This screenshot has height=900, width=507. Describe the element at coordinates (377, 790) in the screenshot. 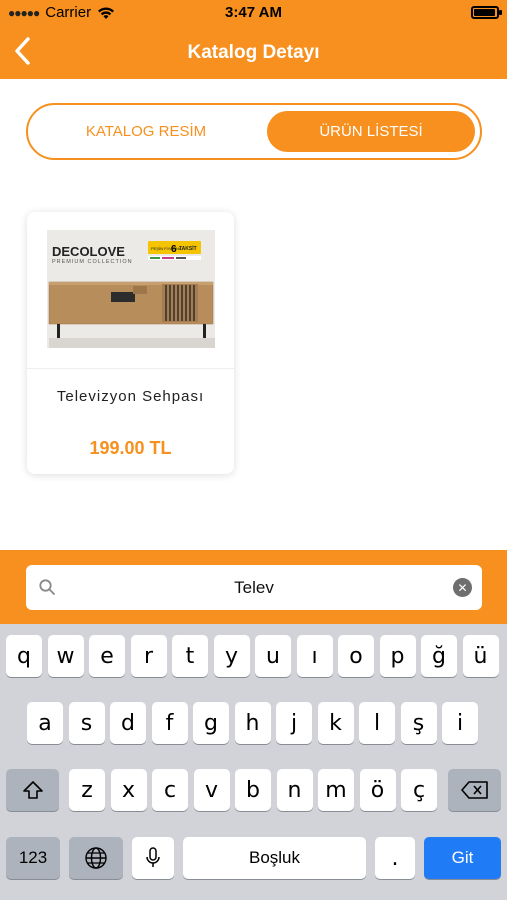

I see `key-ö: ö` at that location.